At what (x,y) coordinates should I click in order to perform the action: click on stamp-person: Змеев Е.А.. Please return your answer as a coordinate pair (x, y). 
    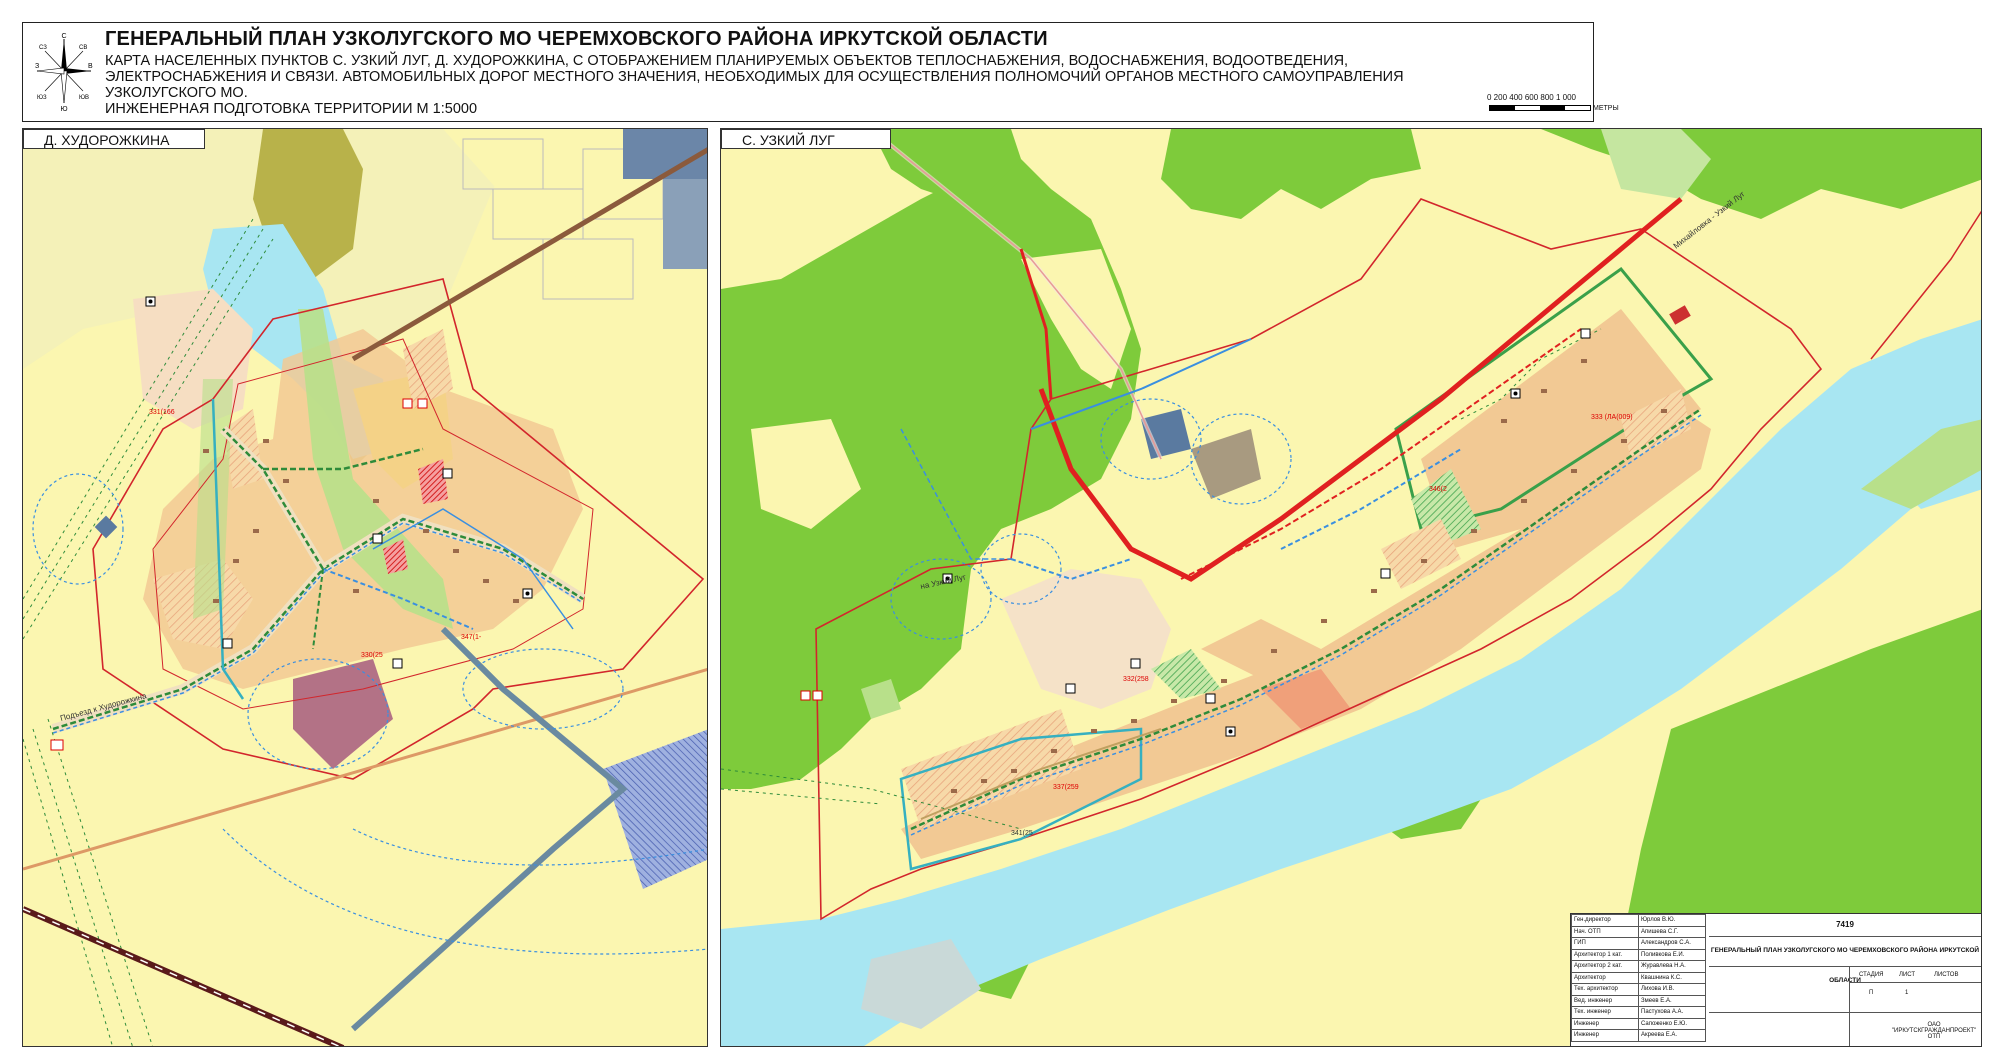
    Looking at the image, I should click on (1672, 1000).